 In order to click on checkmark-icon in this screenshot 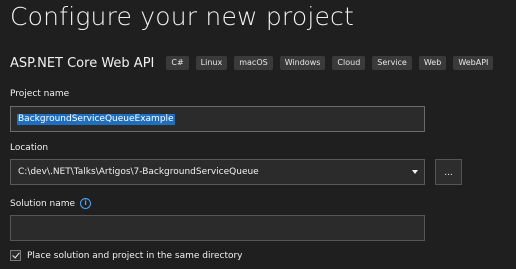, I will do `click(16, 254)`.